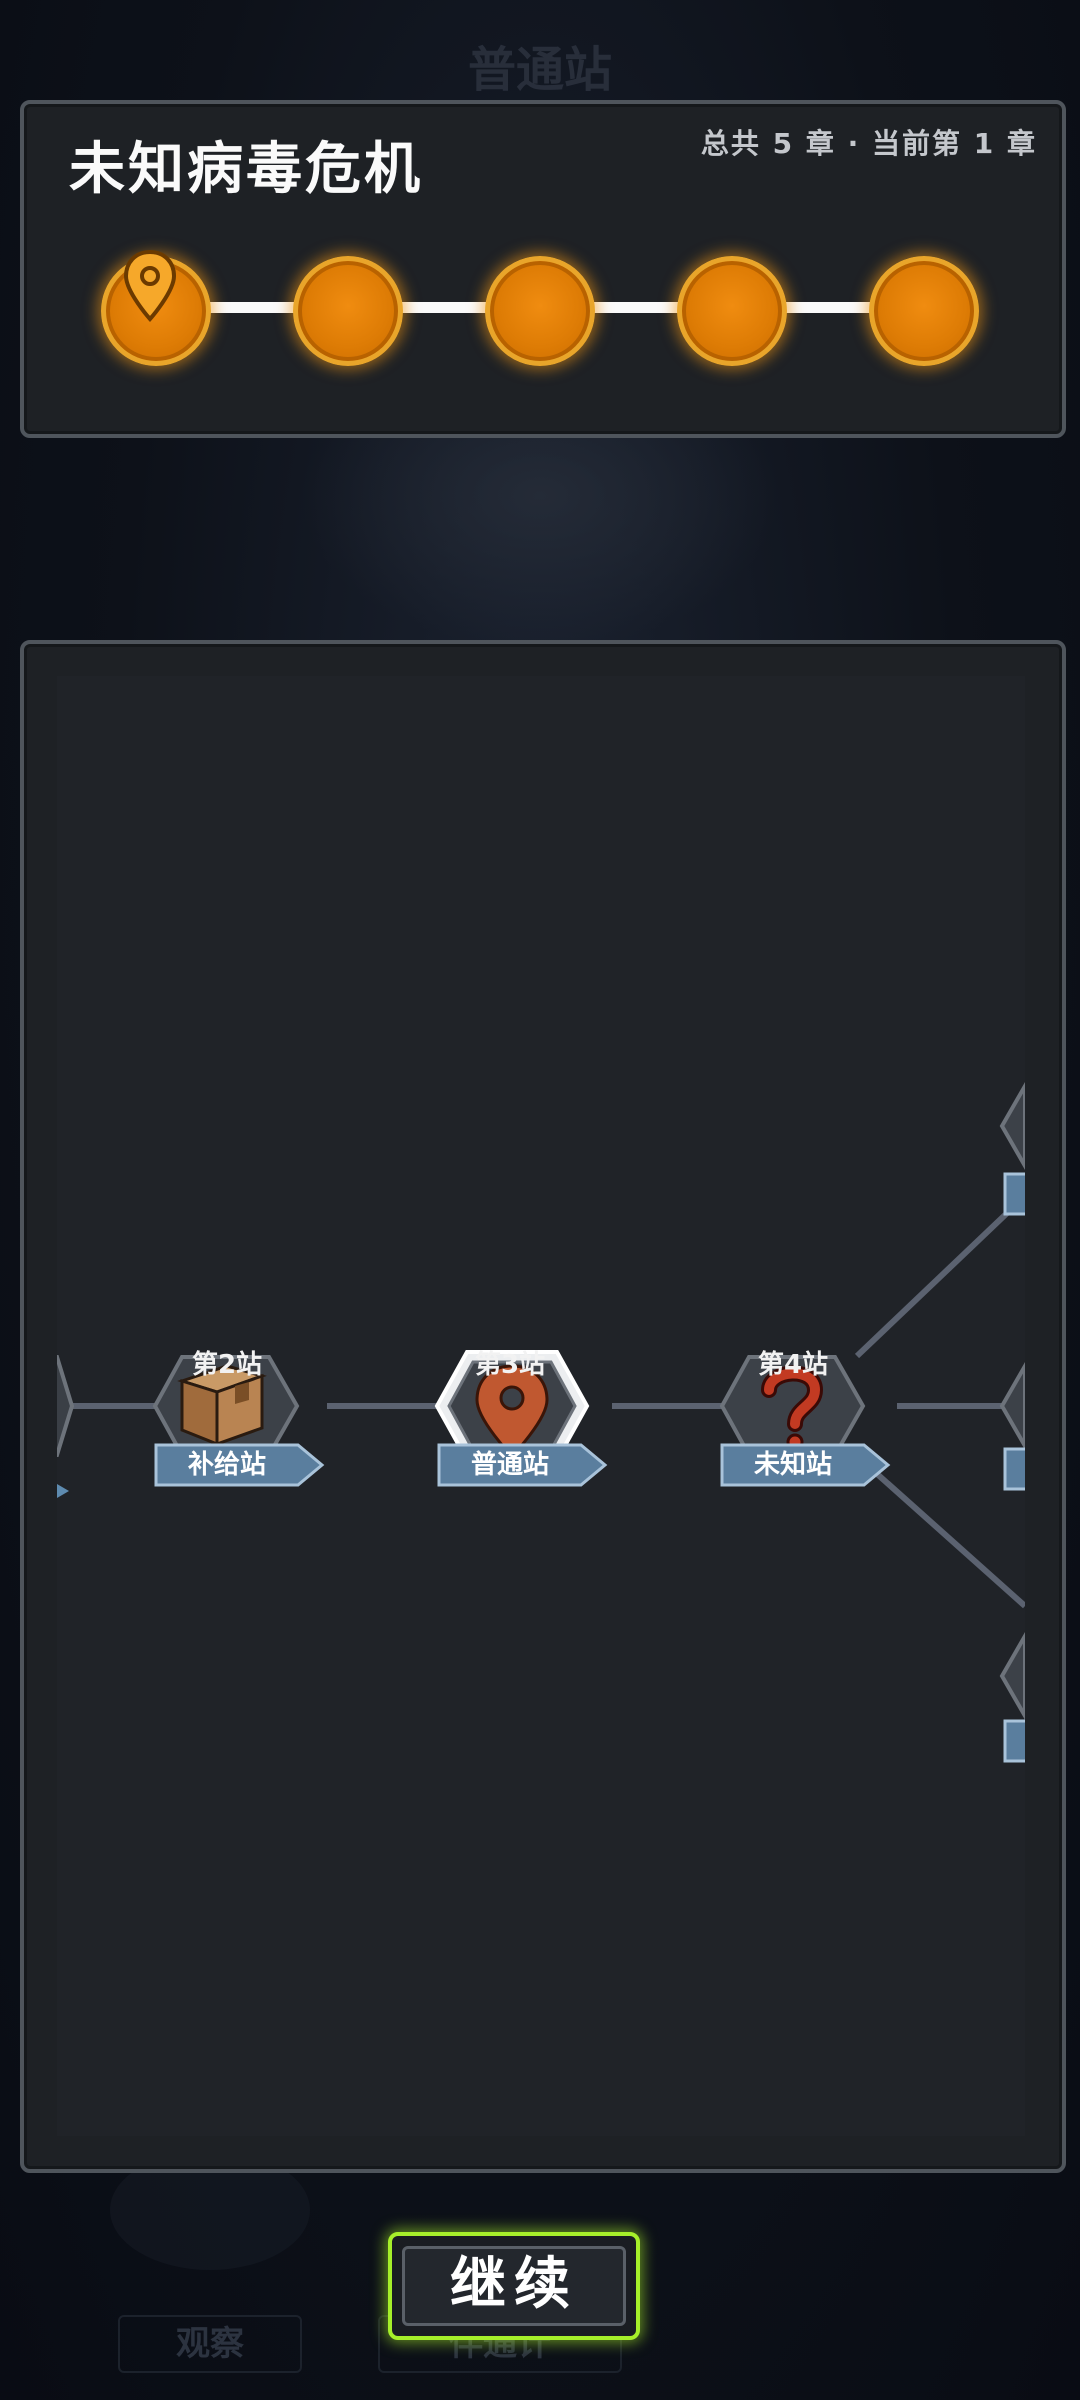 The width and height of the screenshot is (1080, 2400). Describe the element at coordinates (510, 1365) in the screenshot. I see `station-3-number: 第3站` at that location.